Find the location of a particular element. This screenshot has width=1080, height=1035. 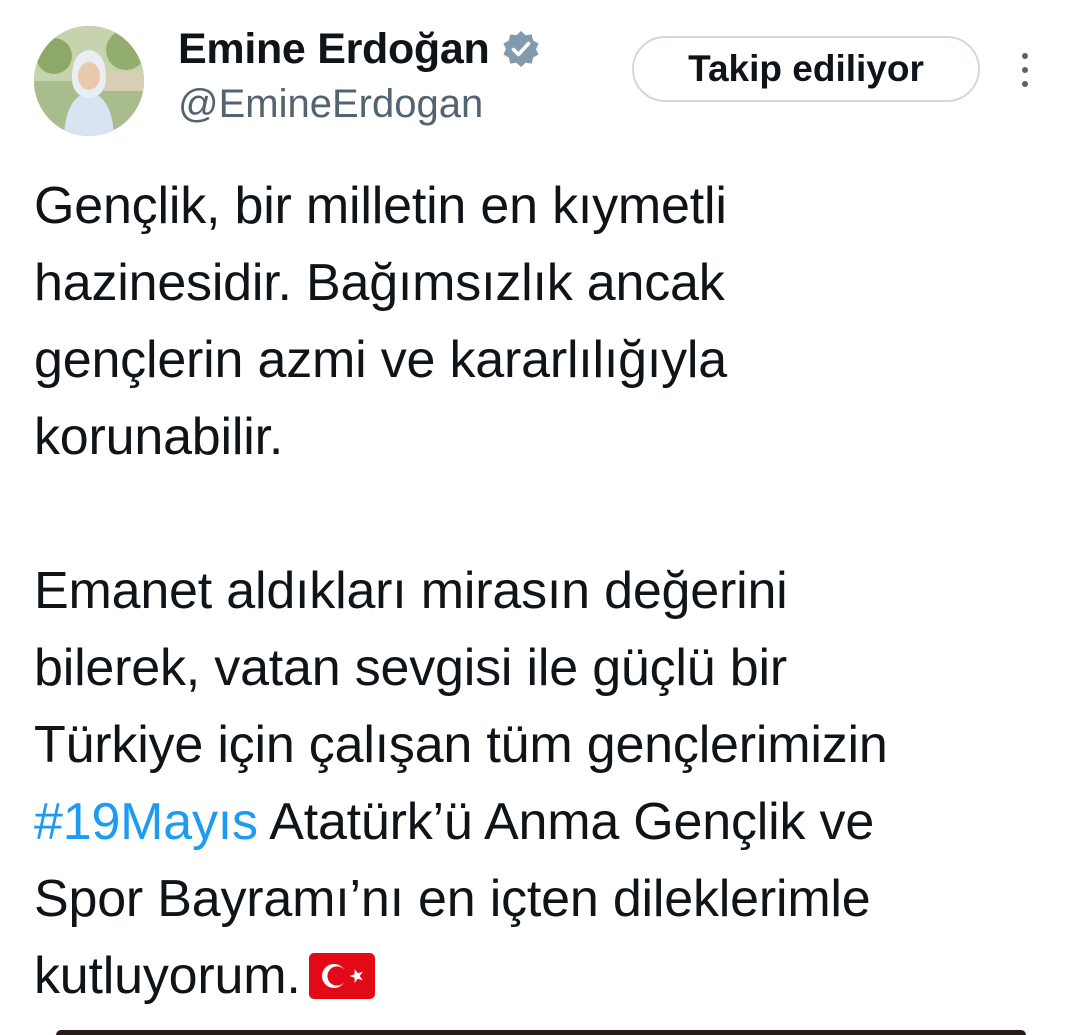

text-line: Gençlik, bir milletin en kıymetli is located at coordinates (380, 206).